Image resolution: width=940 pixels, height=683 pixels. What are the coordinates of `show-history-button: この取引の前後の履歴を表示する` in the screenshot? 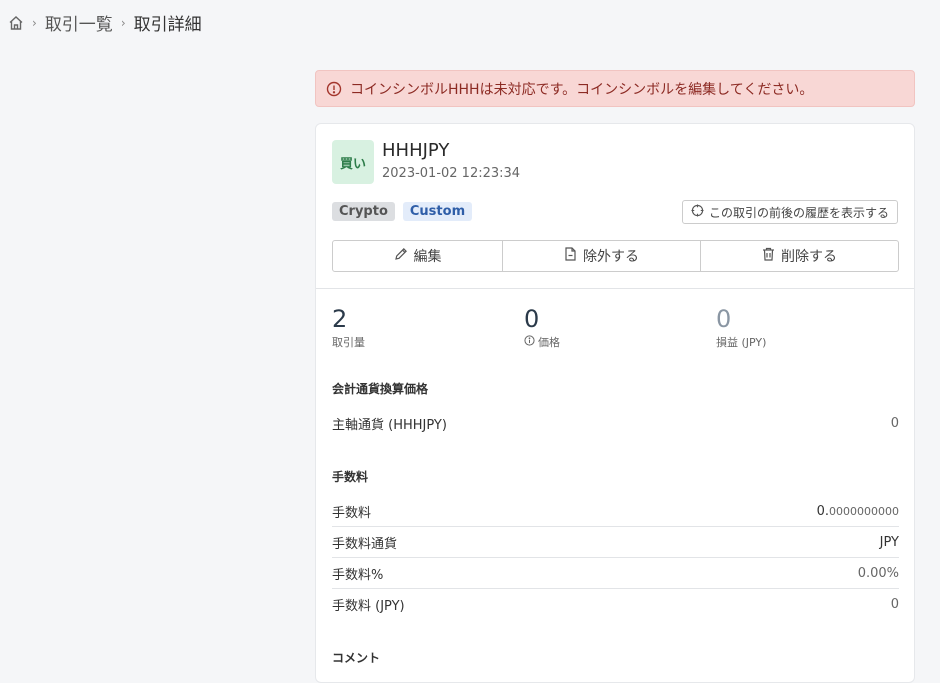 It's located at (789, 212).